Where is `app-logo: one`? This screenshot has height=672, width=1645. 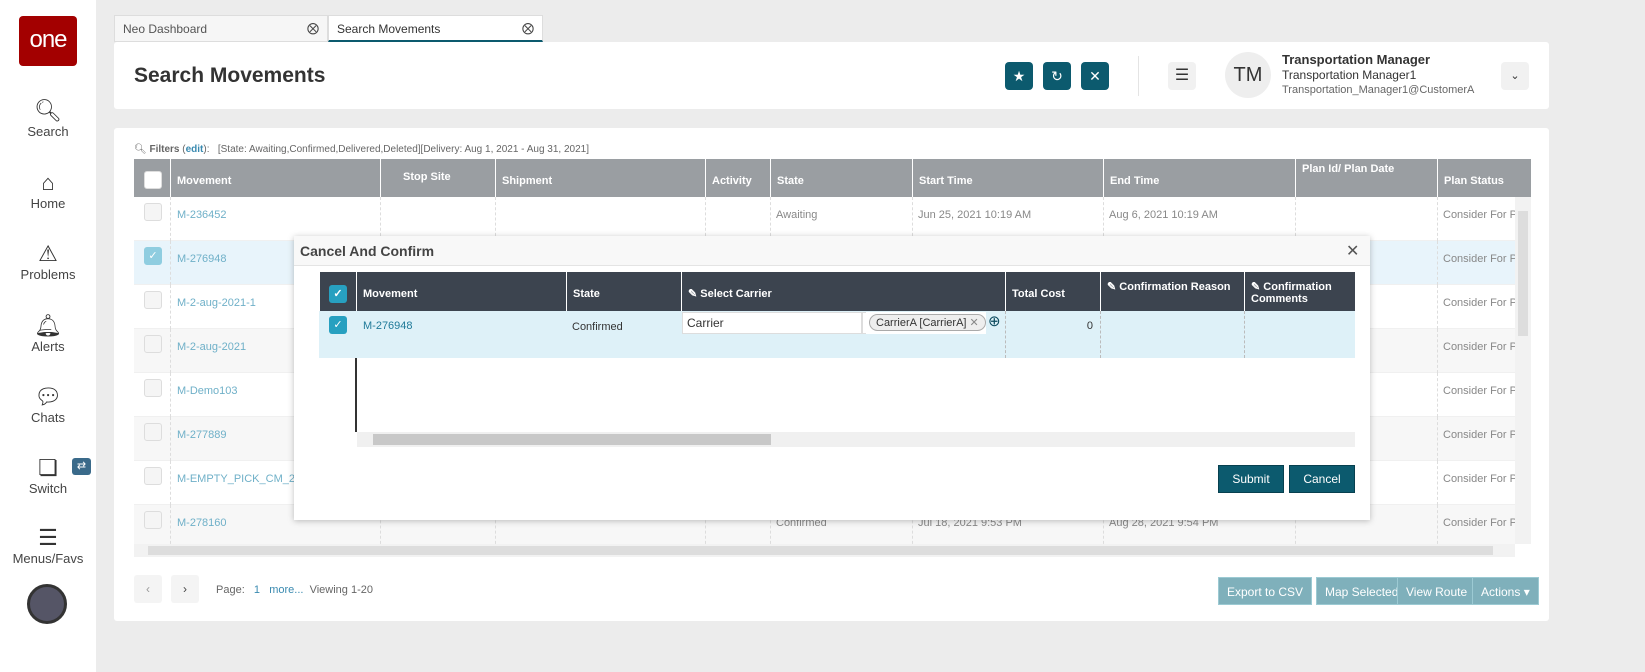 app-logo: one is located at coordinates (48, 41).